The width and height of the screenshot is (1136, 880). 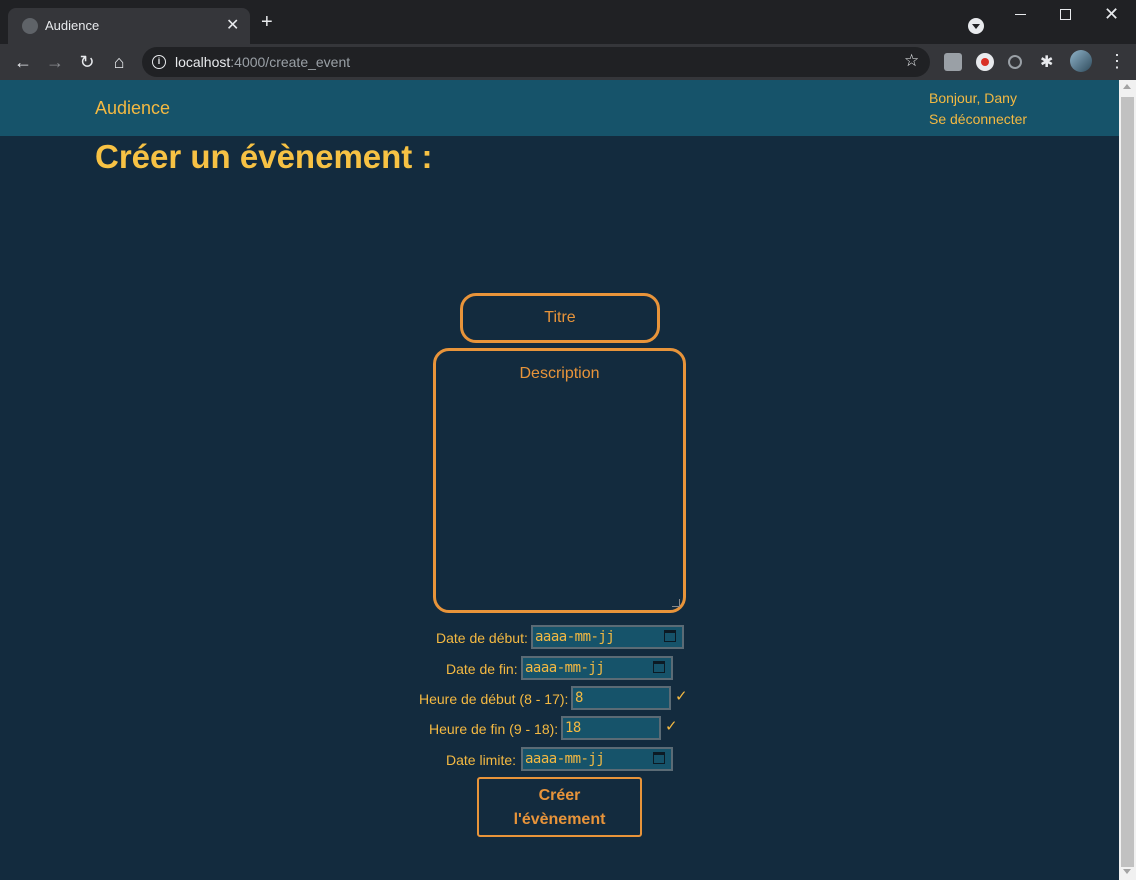 I want to click on minimize-icon, so click(x=1020, y=14).